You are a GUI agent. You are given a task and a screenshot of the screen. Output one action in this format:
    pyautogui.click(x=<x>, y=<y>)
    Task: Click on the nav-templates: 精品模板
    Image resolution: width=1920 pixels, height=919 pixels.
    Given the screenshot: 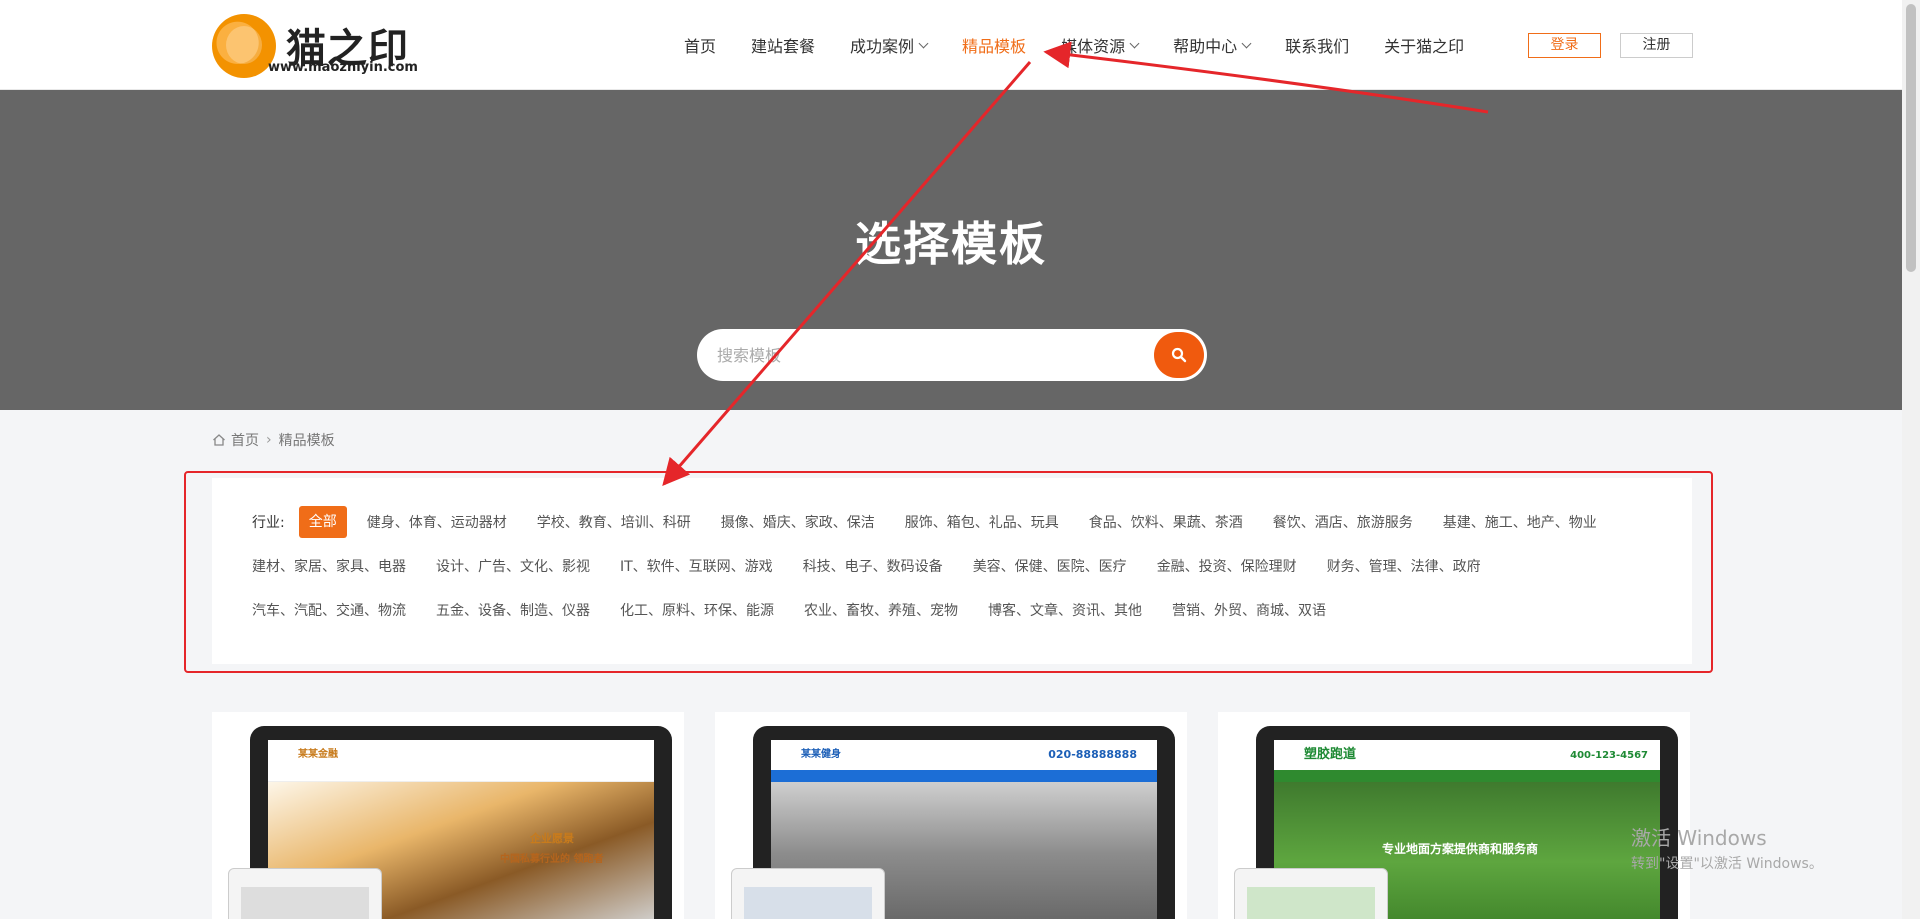 What is the action you would take?
    pyautogui.click(x=994, y=45)
    